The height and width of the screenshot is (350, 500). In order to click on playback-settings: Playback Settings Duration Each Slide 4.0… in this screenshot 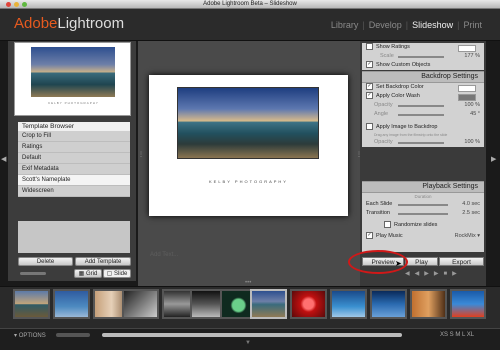, I will do `click(423, 216)`.